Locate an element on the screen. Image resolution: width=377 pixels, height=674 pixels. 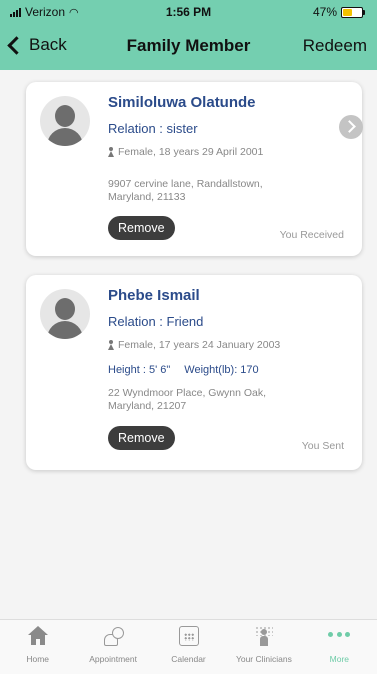
member-status: You Received is located at coordinates (311, 235).